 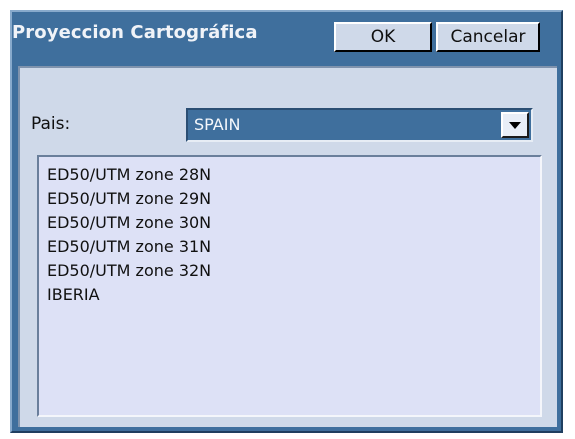 I want to click on chevron-down-icon, so click(x=515, y=125).